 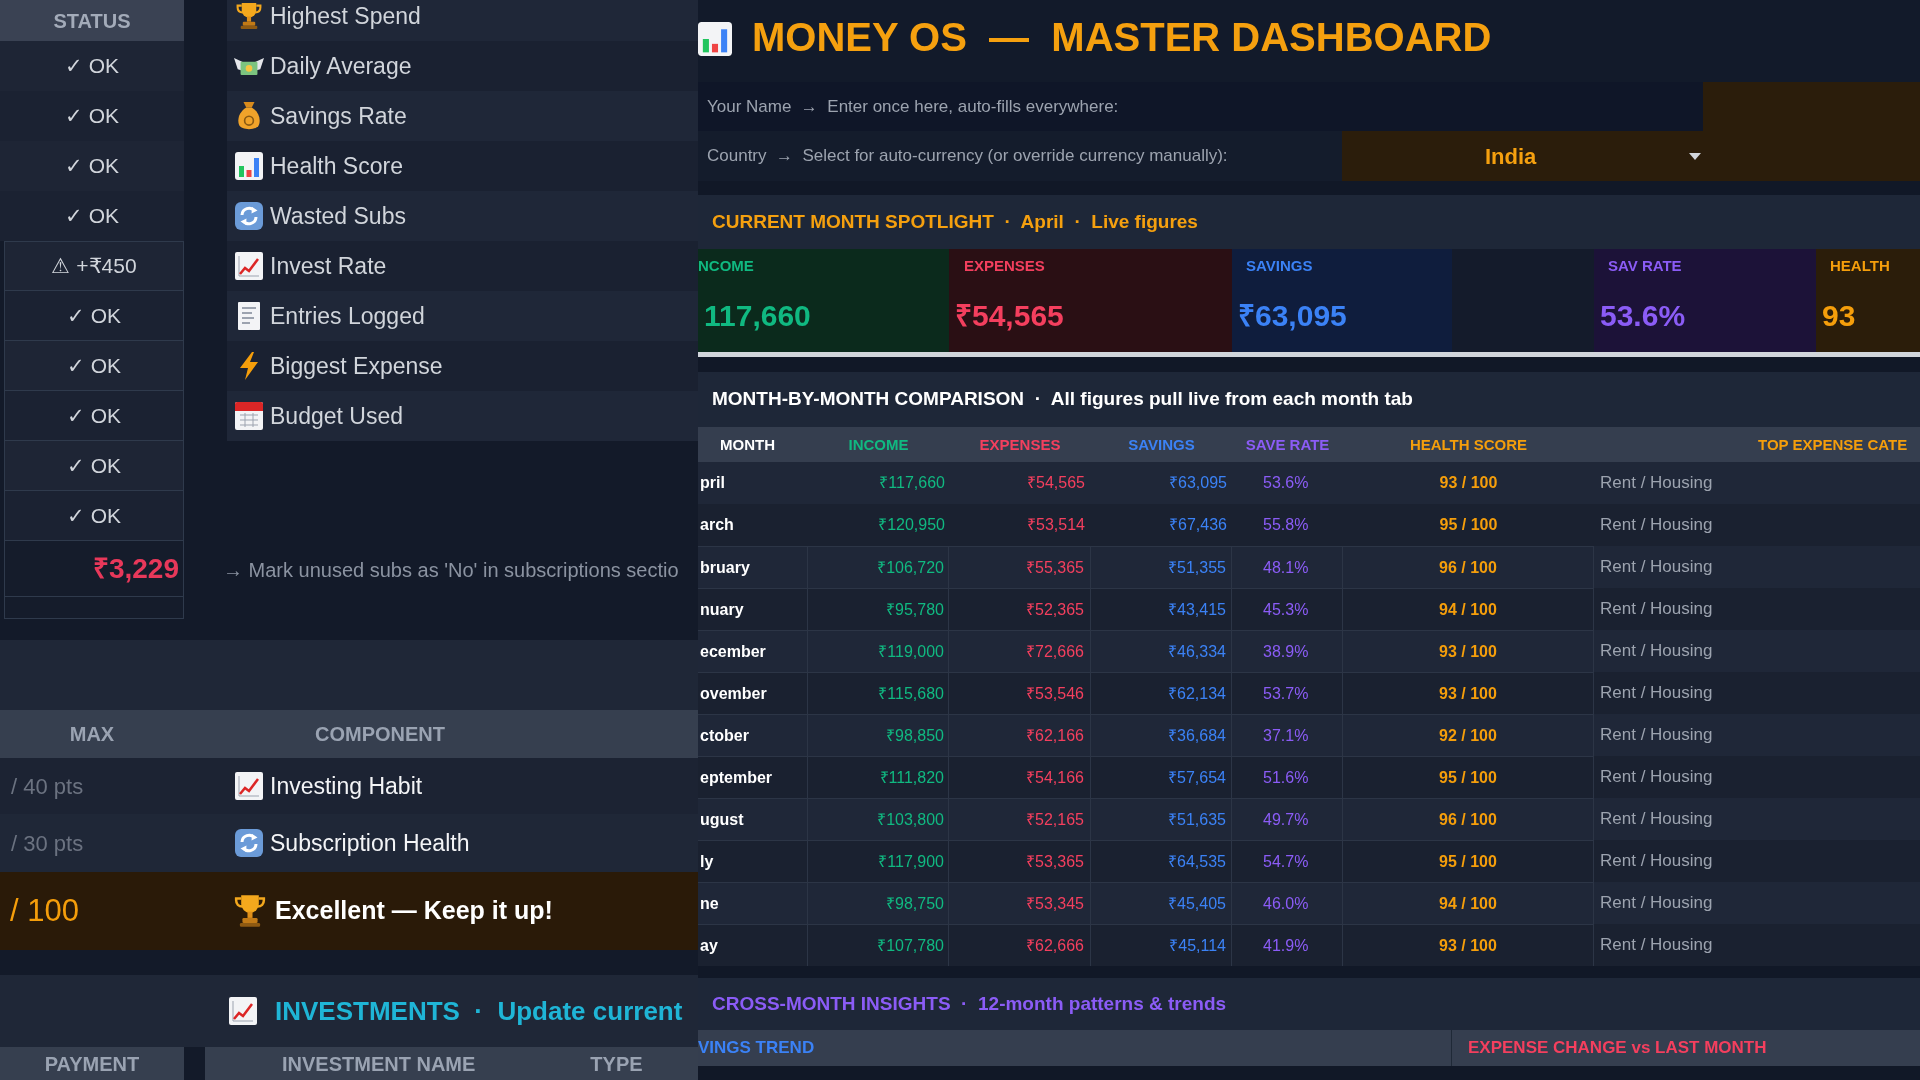 What do you see at coordinates (341, 66) in the screenshot?
I see `metric-label: Daily Average` at bounding box center [341, 66].